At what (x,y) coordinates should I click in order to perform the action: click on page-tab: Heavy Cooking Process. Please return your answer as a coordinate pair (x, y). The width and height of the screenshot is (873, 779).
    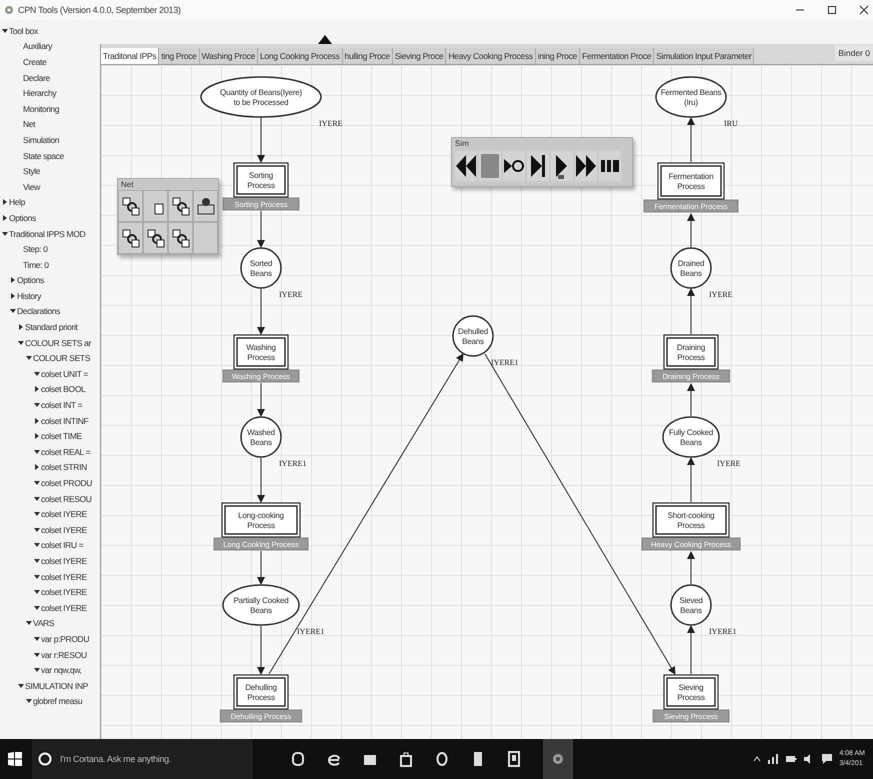
    Looking at the image, I should click on (491, 56).